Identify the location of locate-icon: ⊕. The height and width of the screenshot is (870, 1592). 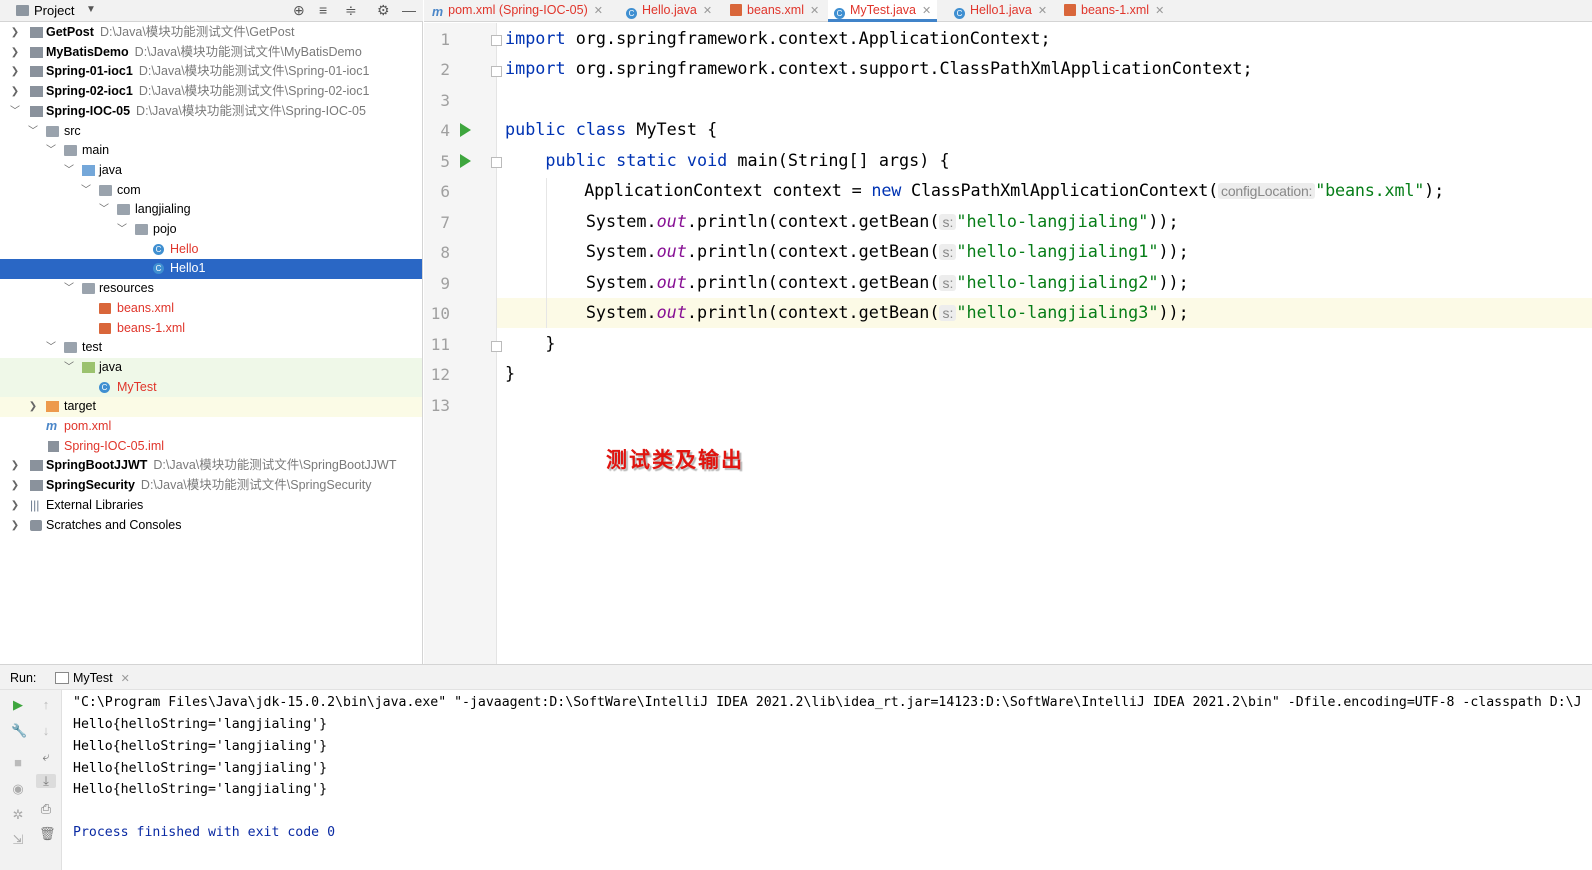
(299, 10).